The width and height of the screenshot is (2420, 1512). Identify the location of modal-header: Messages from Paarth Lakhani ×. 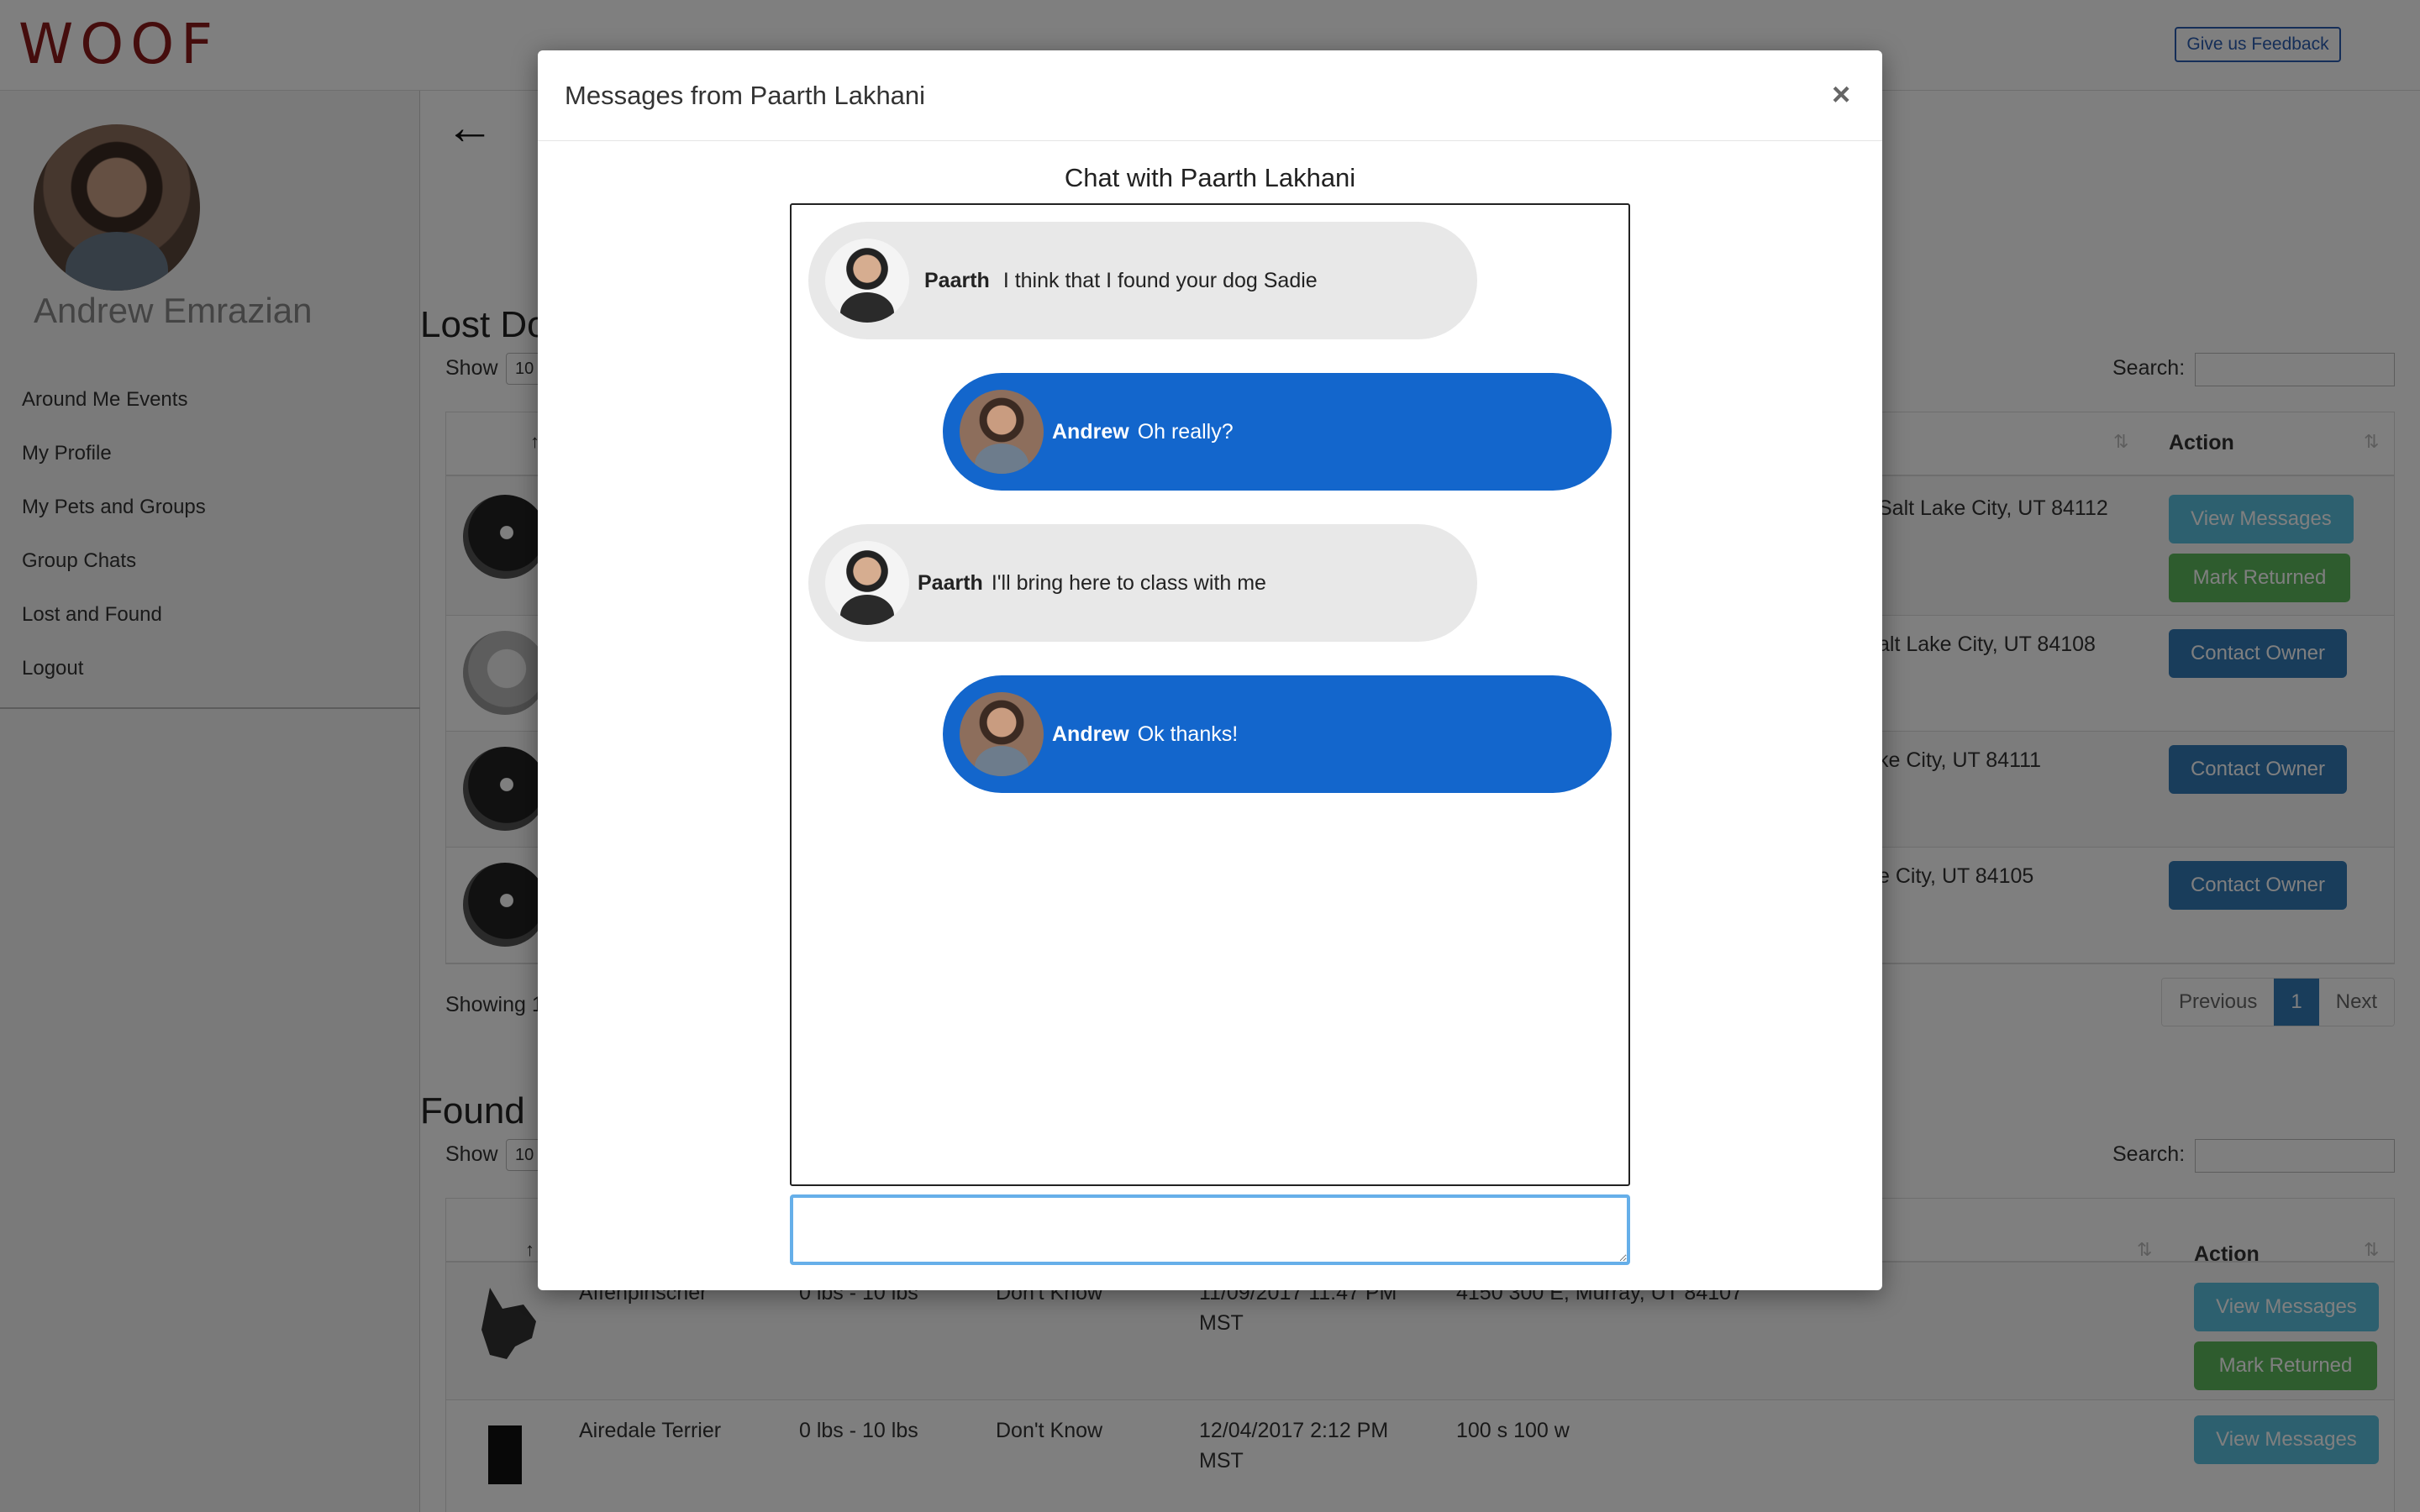
(1210, 95).